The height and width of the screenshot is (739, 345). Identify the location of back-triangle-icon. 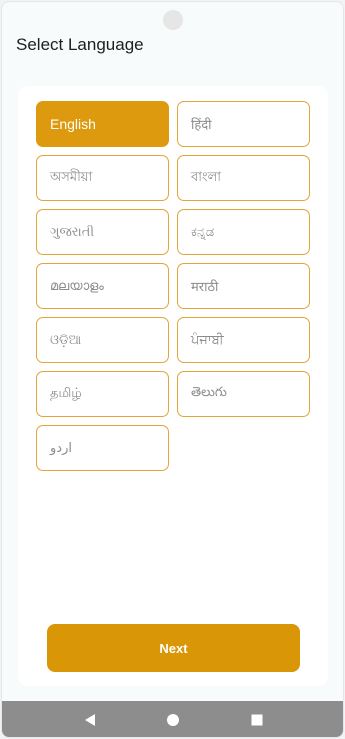
(90, 720).